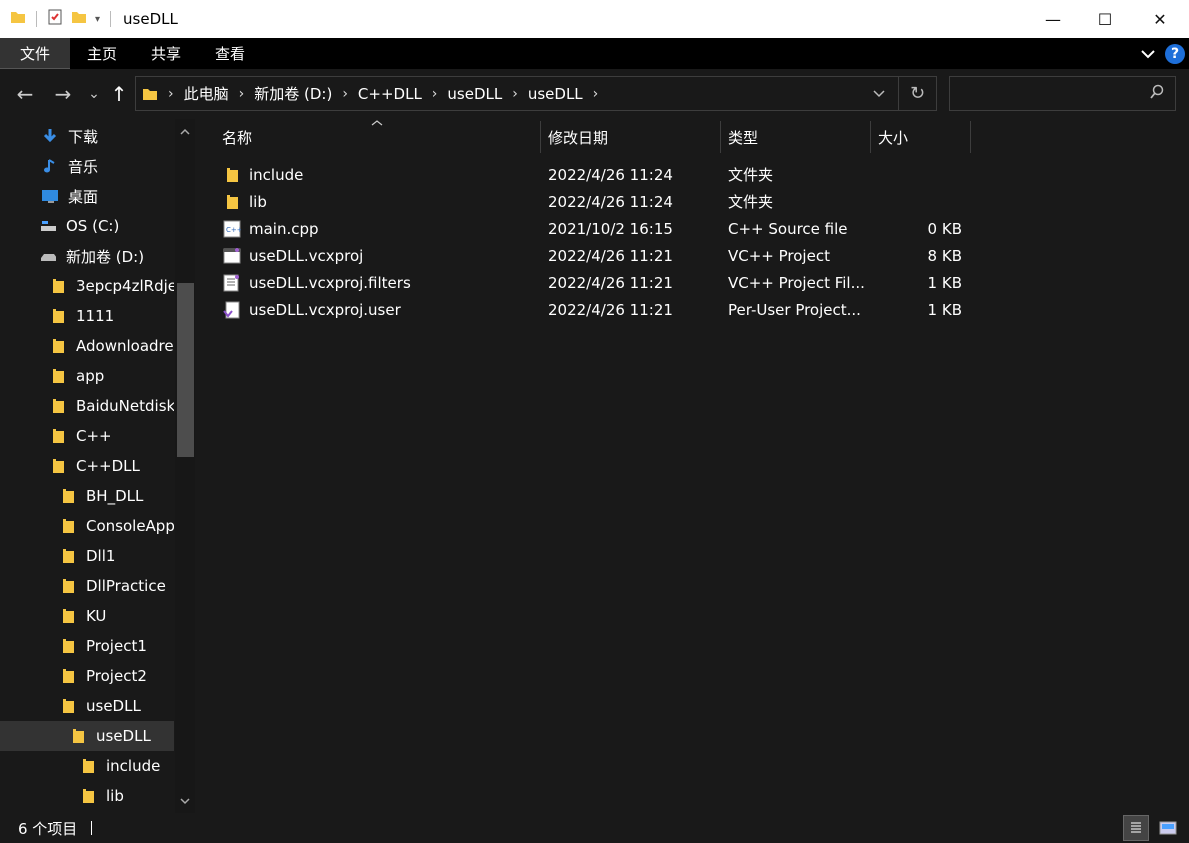 The width and height of the screenshot is (1189, 843). What do you see at coordinates (1175, 53) in the screenshot?
I see `help-button: ?` at bounding box center [1175, 53].